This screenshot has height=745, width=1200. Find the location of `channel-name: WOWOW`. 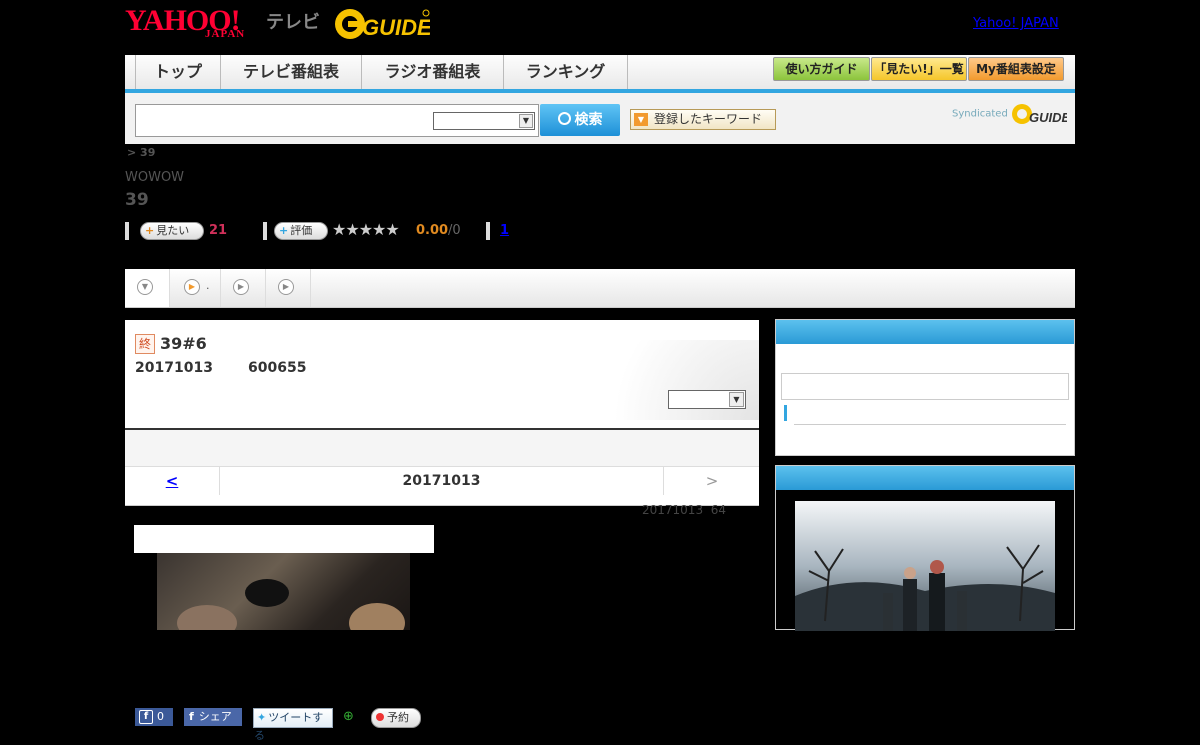

channel-name: WOWOW is located at coordinates (155, 177).